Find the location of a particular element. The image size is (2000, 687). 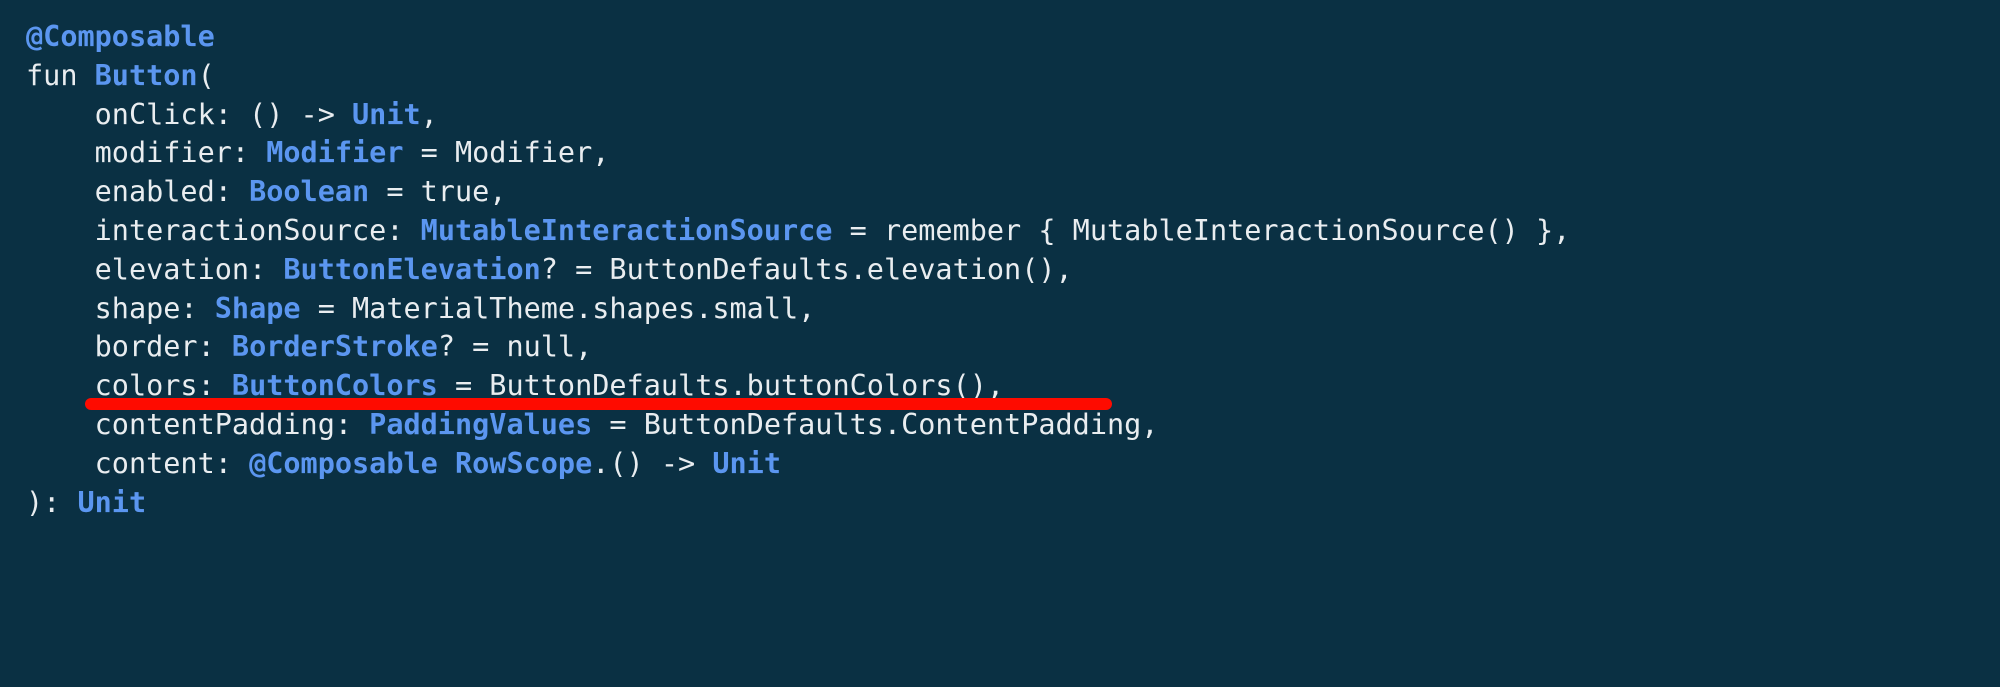

code-token-plain: onClick: () -> is located at coordinates (189, 114).